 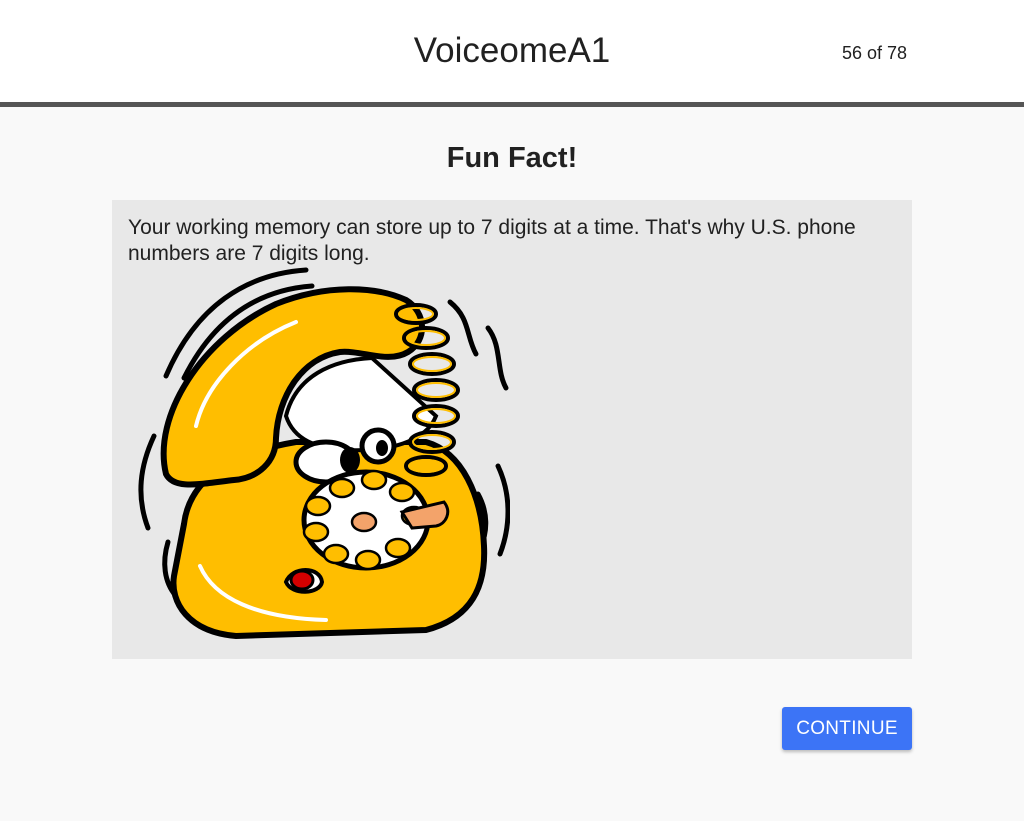 What do you see at coordinates (847, 728) in the screenshot?
I see `continue-button: CONTINUE` at bounding box center [847, 728].